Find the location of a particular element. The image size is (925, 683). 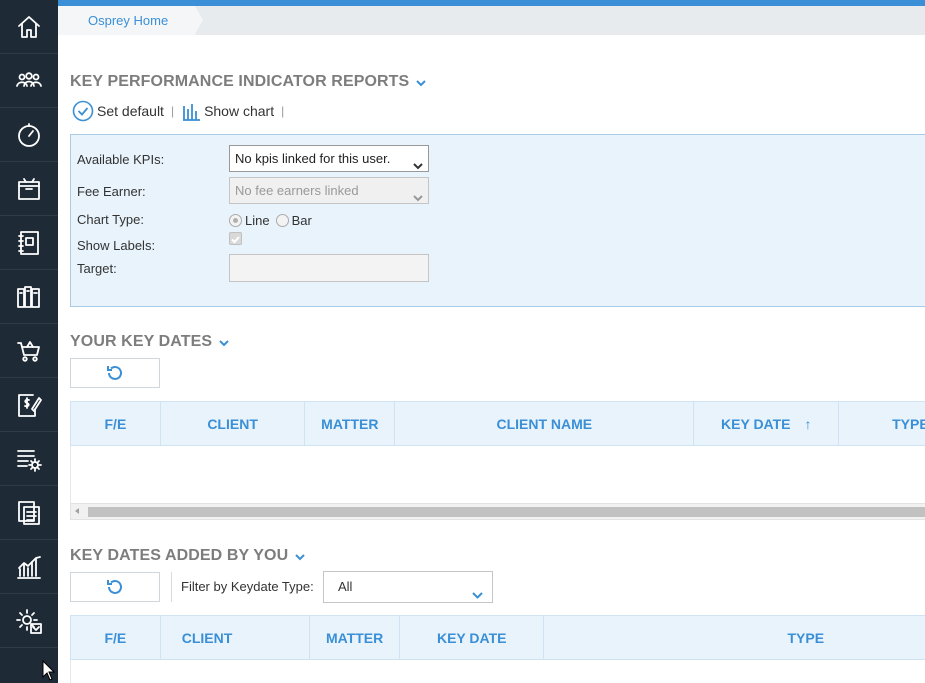

show-chart-label: Show chart is located at coordinates (239, 111).